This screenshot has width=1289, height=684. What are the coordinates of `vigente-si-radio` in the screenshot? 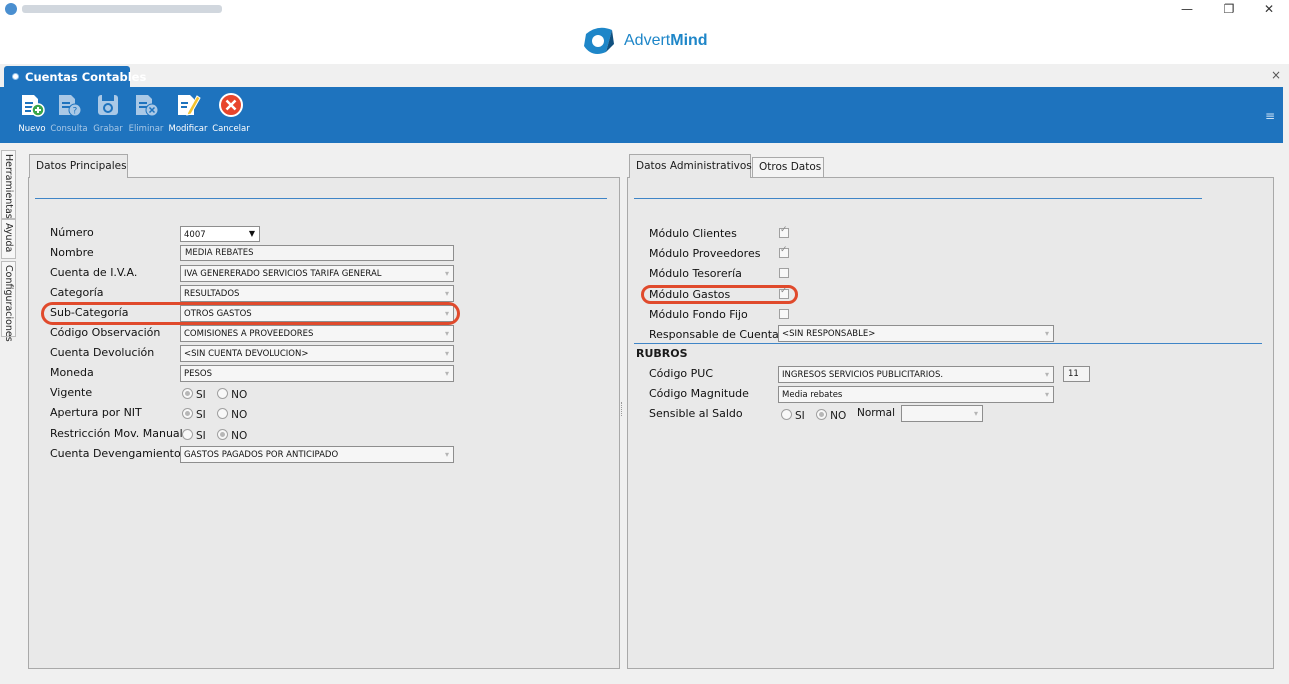 It's located at (187, 393).